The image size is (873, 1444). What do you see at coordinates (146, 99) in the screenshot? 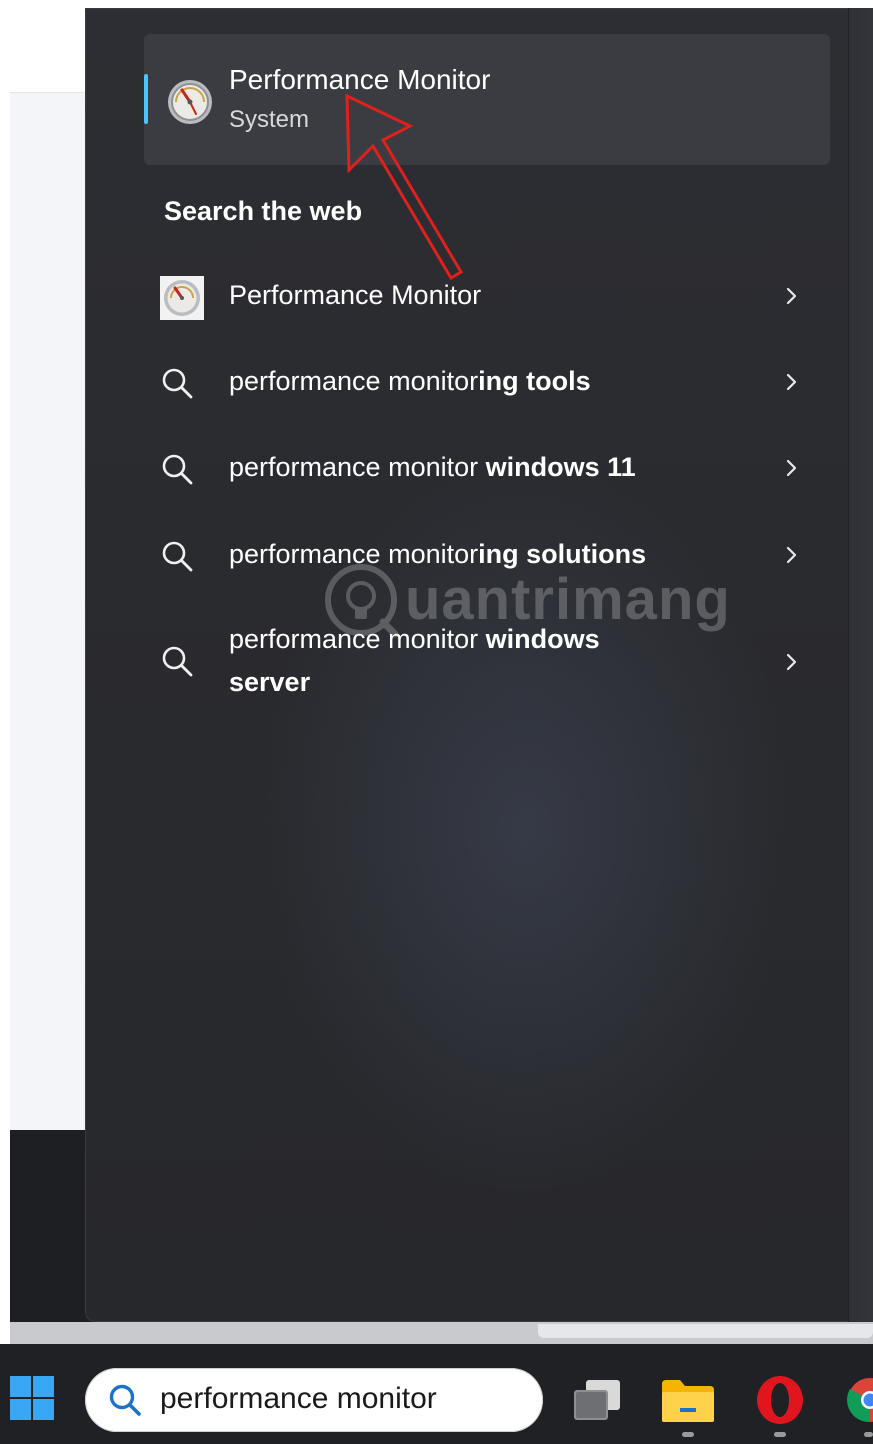
I see `selection-indicator` at bounding box center [146, 99].